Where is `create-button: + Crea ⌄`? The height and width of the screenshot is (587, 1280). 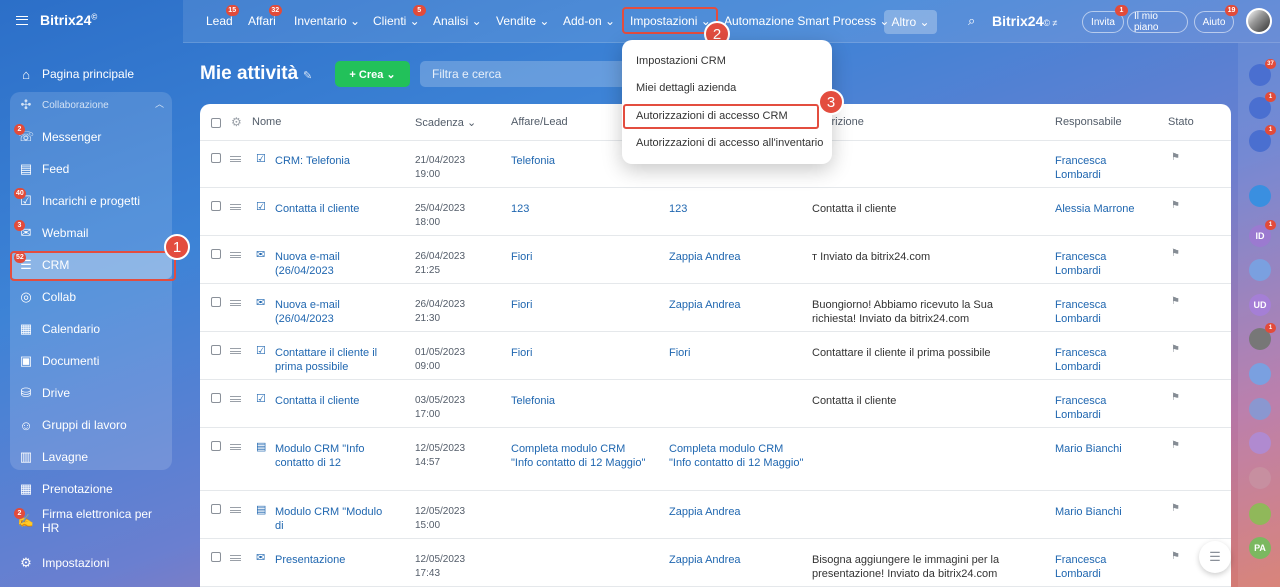 create-button: + Crea ⌄ is located at coordinates (372, 74).